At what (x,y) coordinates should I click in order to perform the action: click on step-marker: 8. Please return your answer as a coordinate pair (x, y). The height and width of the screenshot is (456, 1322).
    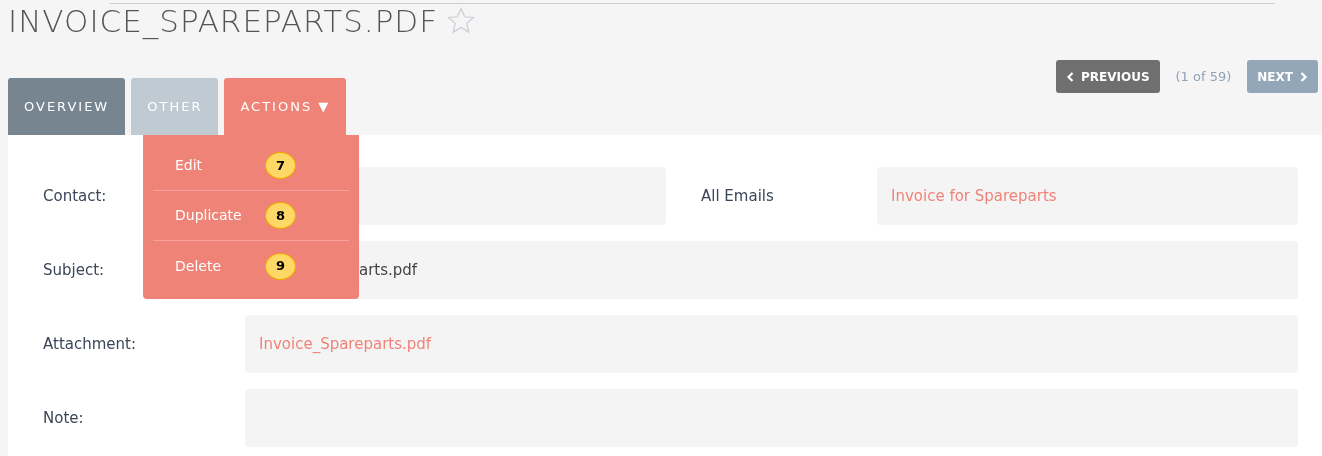
    Looking at the image, I should click on (280, 215).